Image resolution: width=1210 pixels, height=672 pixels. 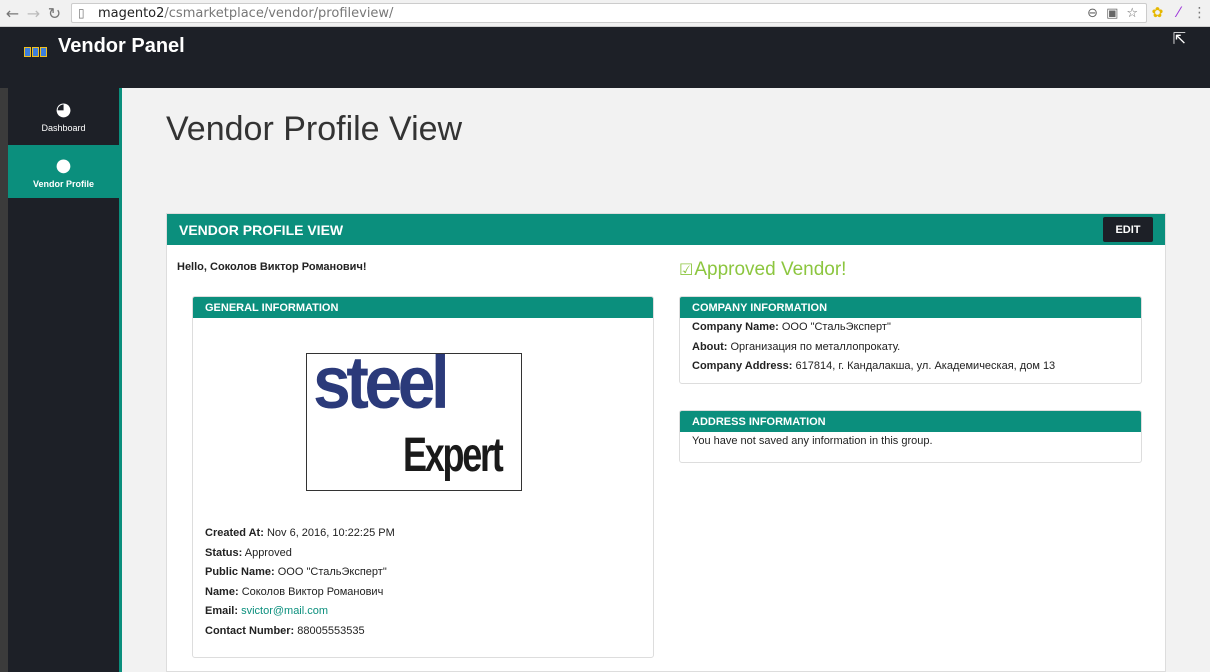 What do you see at coordinates (735, 327) in the screenshot?
I see `company-name-label: Company Name:` at bounding box center [735, 327].